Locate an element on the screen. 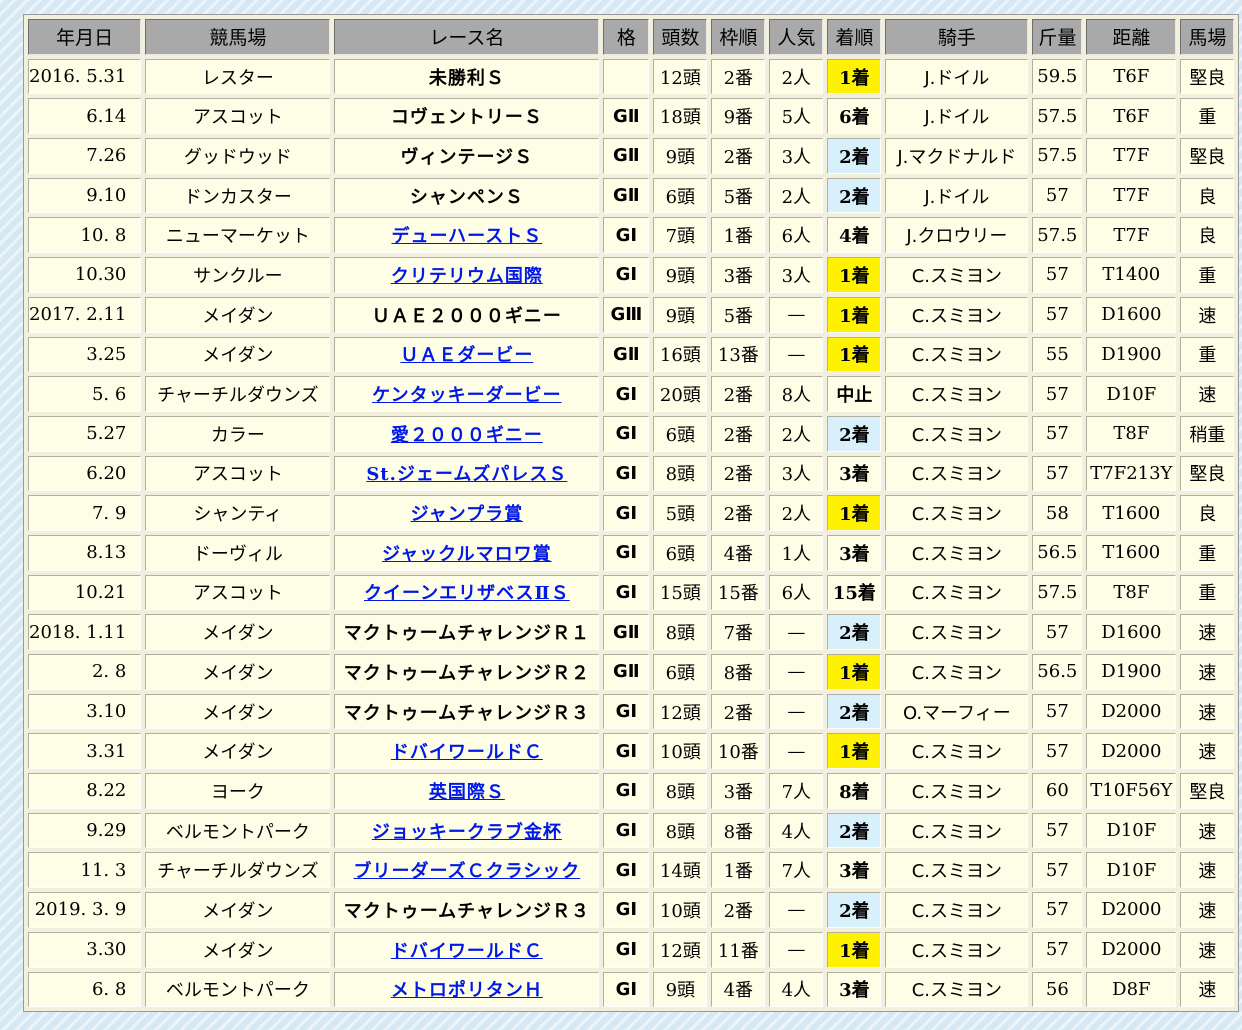 This screenshot has height=1030, width=1242. runners-cell: 18頭 is located at coordinates (680, 116).